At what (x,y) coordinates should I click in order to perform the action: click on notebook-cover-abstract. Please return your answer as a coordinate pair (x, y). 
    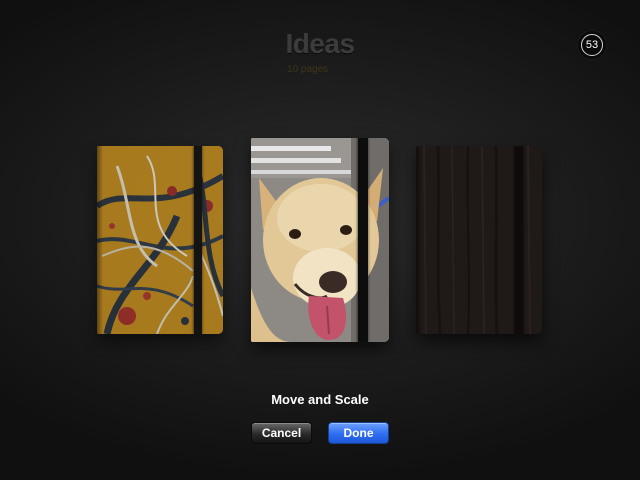
    Looking at the image, I should click on (160, 240).